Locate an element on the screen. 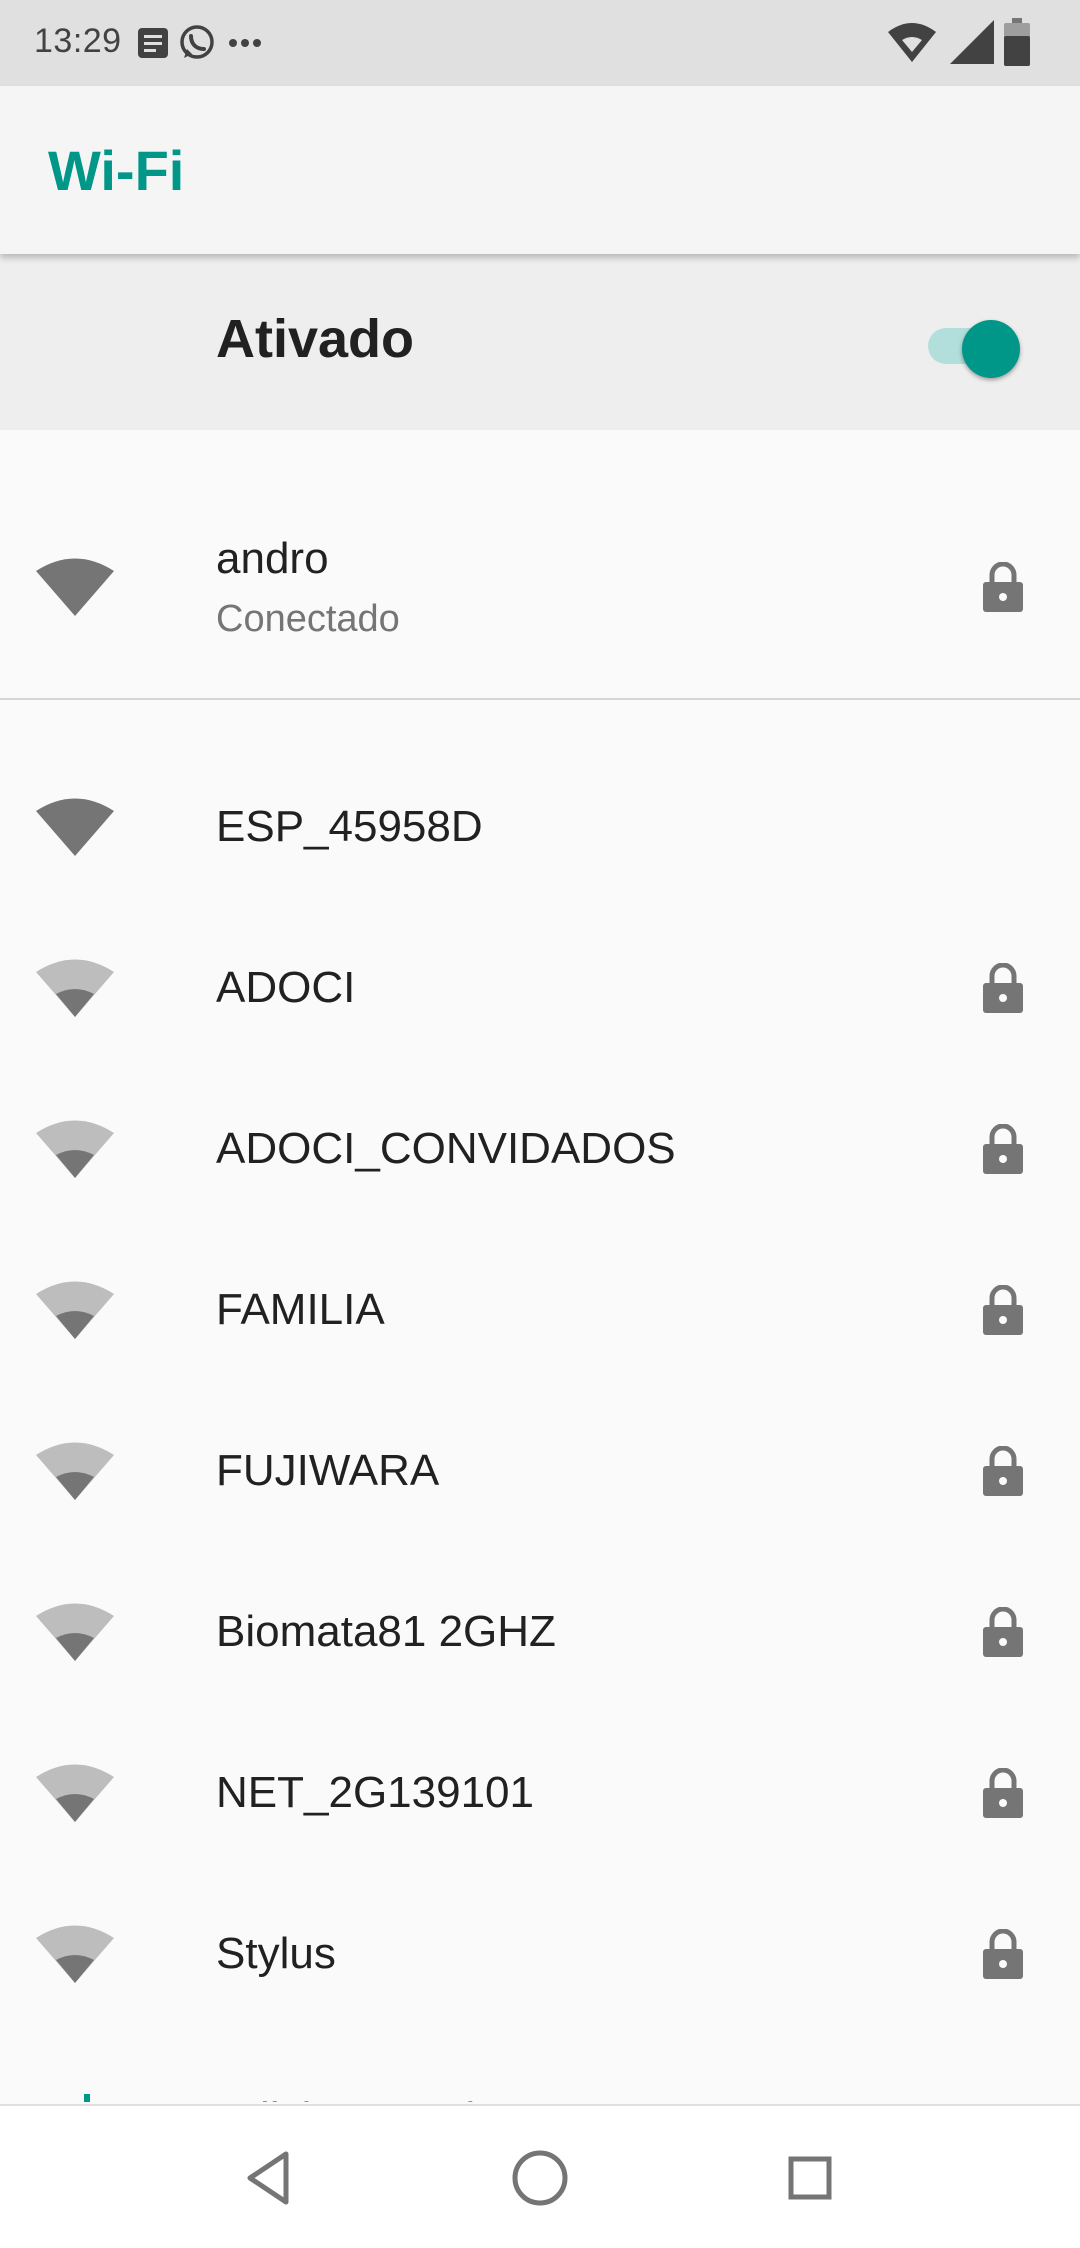 The height and width of the screenshot is (2248, 1080). back-icon is located at coordinates (270, 2178).